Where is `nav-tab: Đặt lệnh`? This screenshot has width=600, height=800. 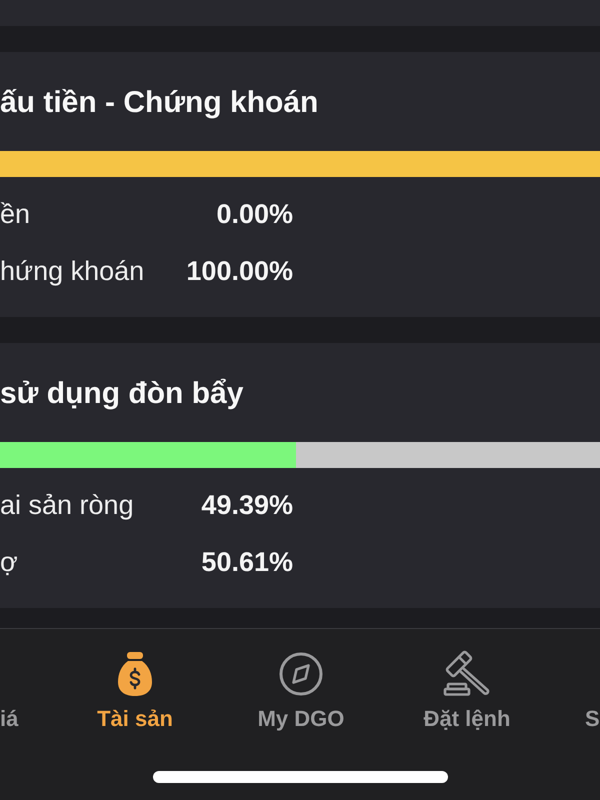
nav-tab: Đặt lệnh is located at coordinates (467, 690).